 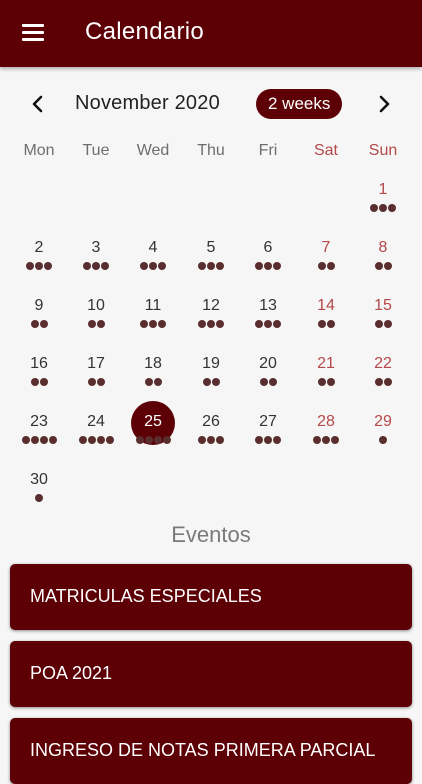 What do you see at coordinates (211, 674) in the screenshot?
I see `event-card: POA 2021` at bounding box center [211, 674].